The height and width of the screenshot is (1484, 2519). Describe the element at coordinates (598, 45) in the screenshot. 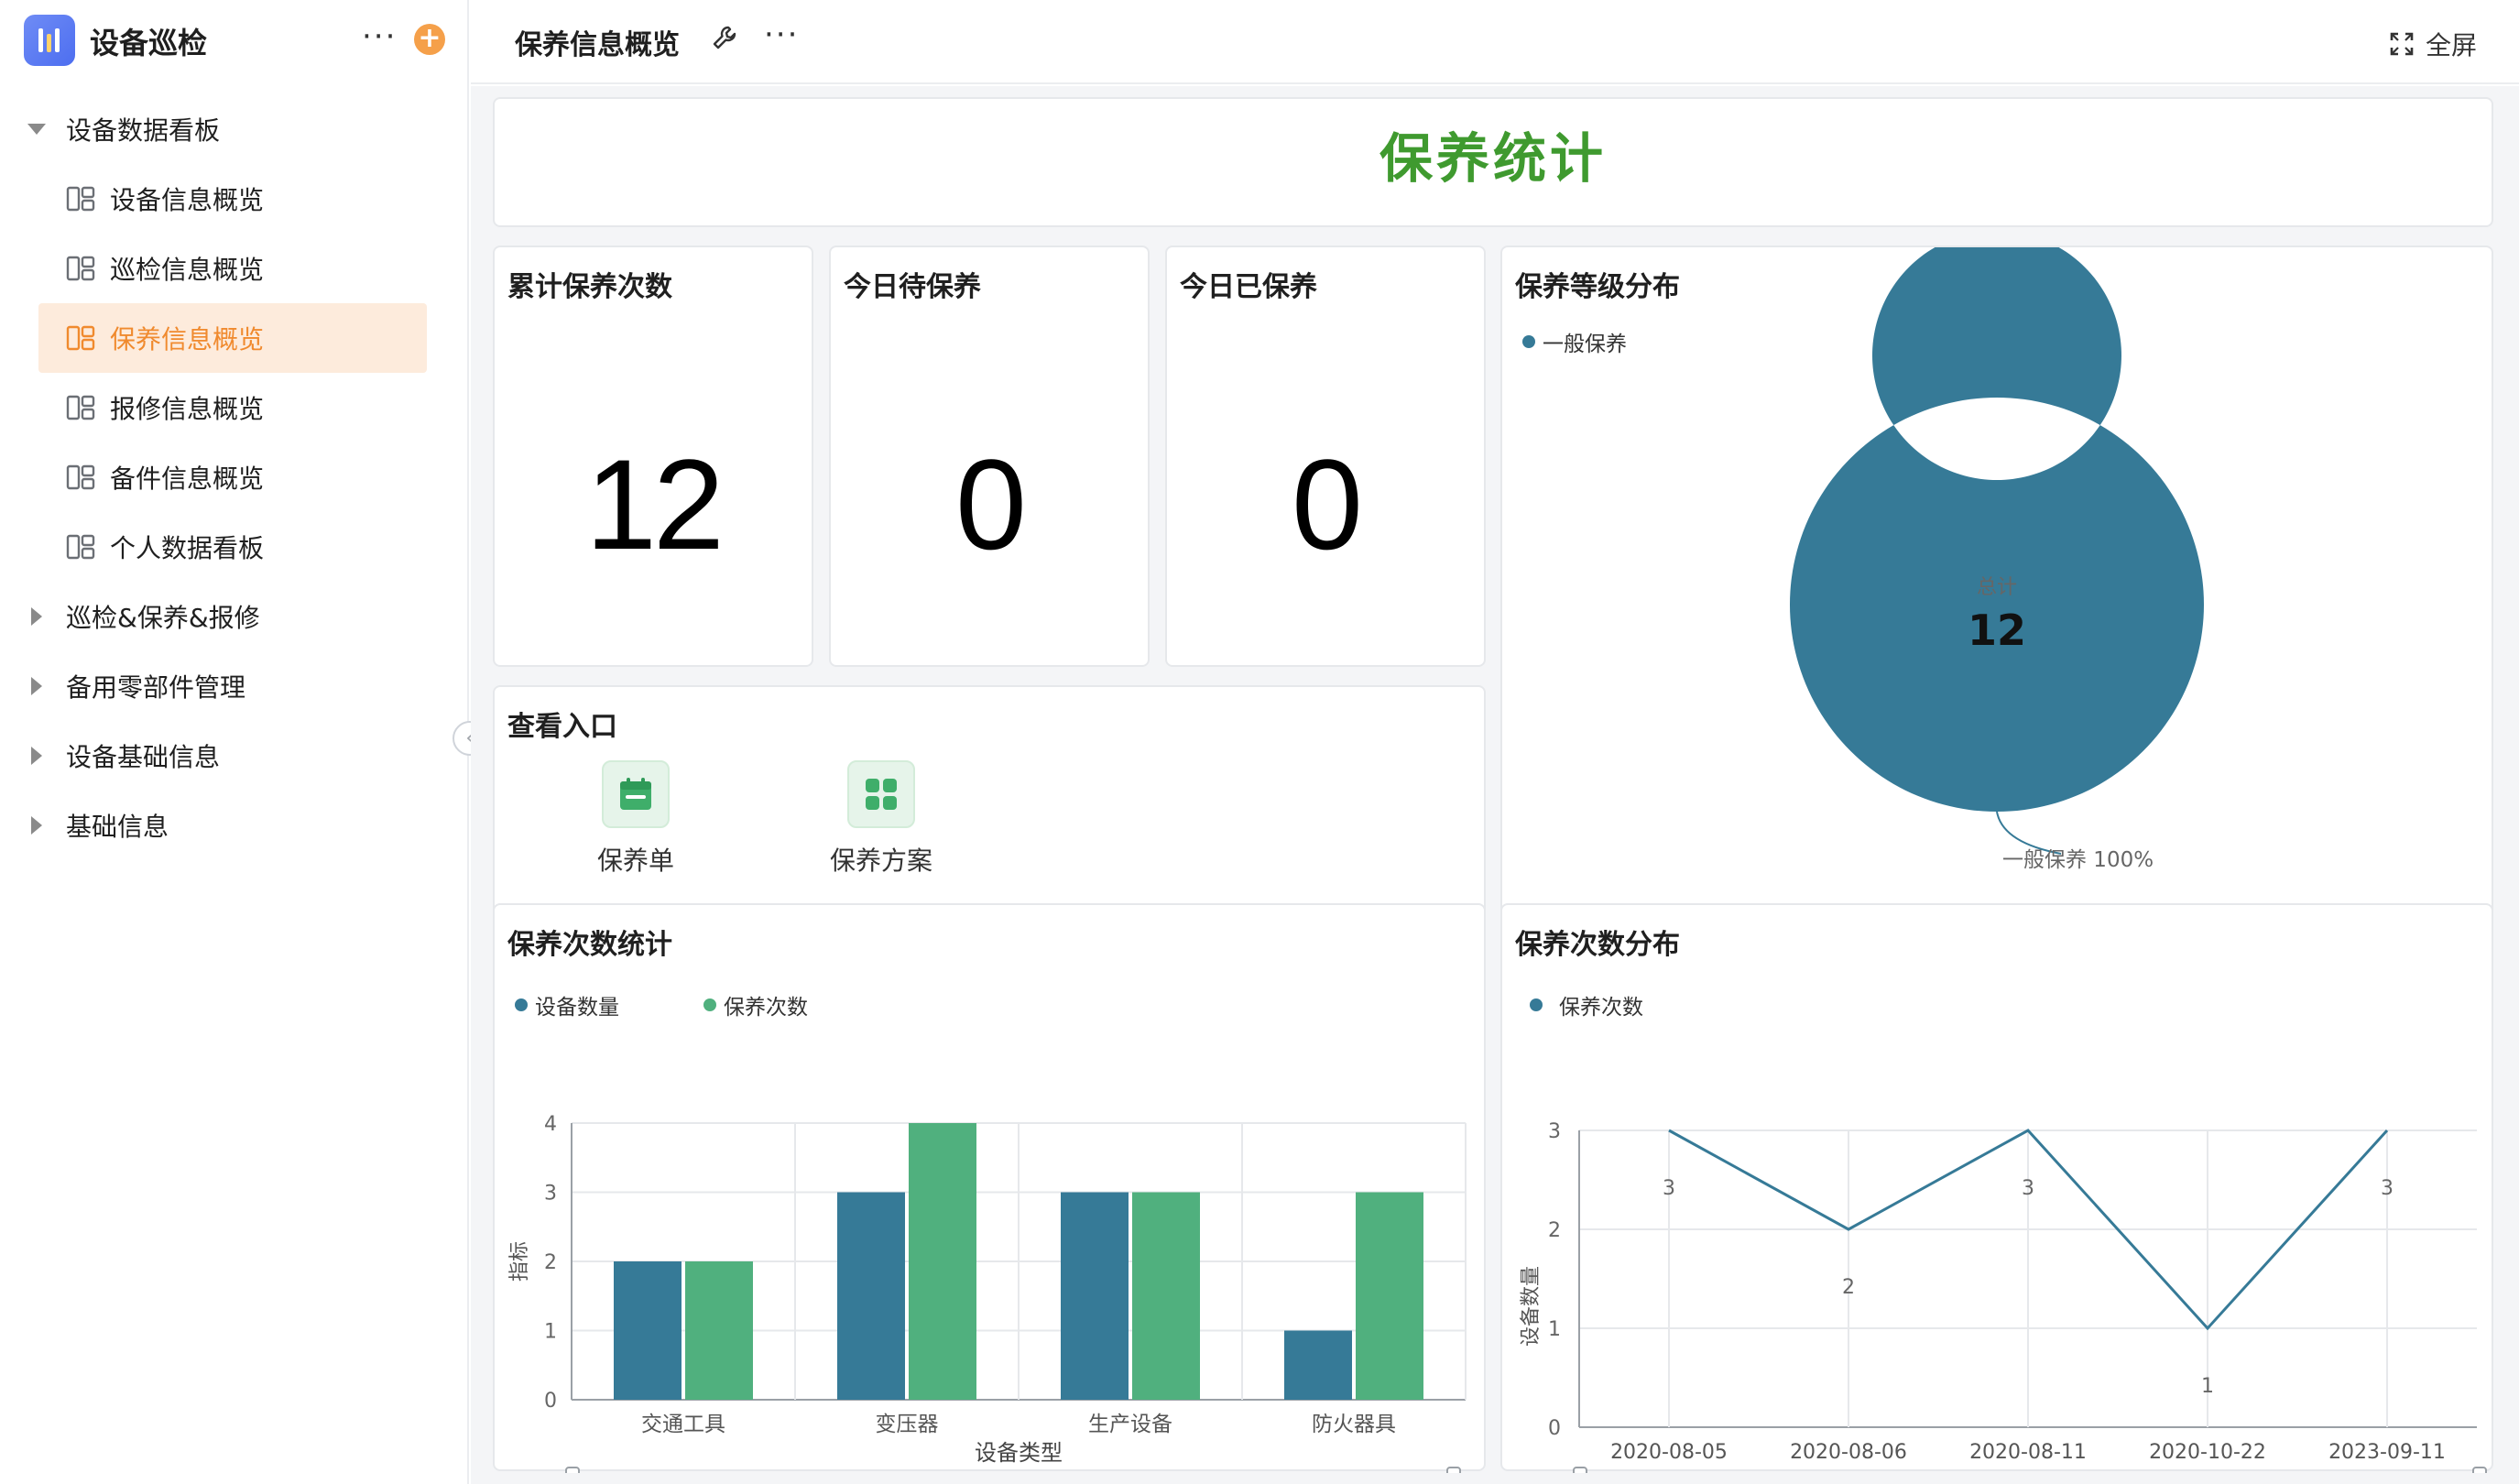

I see `page-title: 保养信息概览` at that location.